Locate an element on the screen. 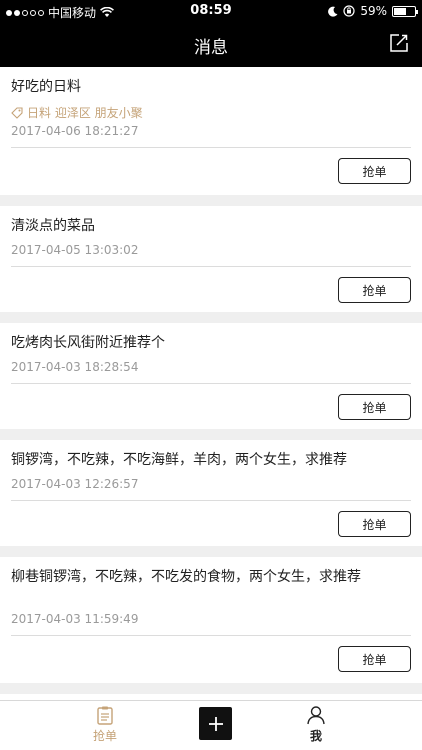 This screenshot has width=422, height=750. request-tags-row: 日料 迎泽区 朋友小聚 is located at coordinates (77, 112).